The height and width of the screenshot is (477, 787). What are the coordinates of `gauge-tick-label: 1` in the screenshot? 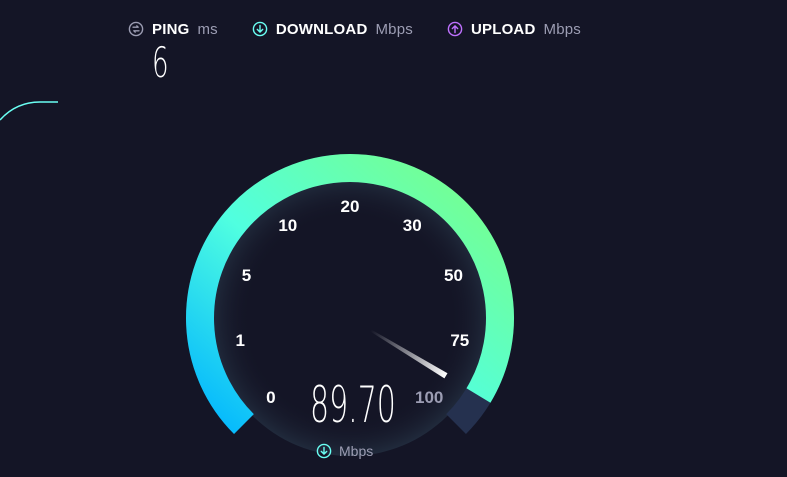 It's located at (239, 340).